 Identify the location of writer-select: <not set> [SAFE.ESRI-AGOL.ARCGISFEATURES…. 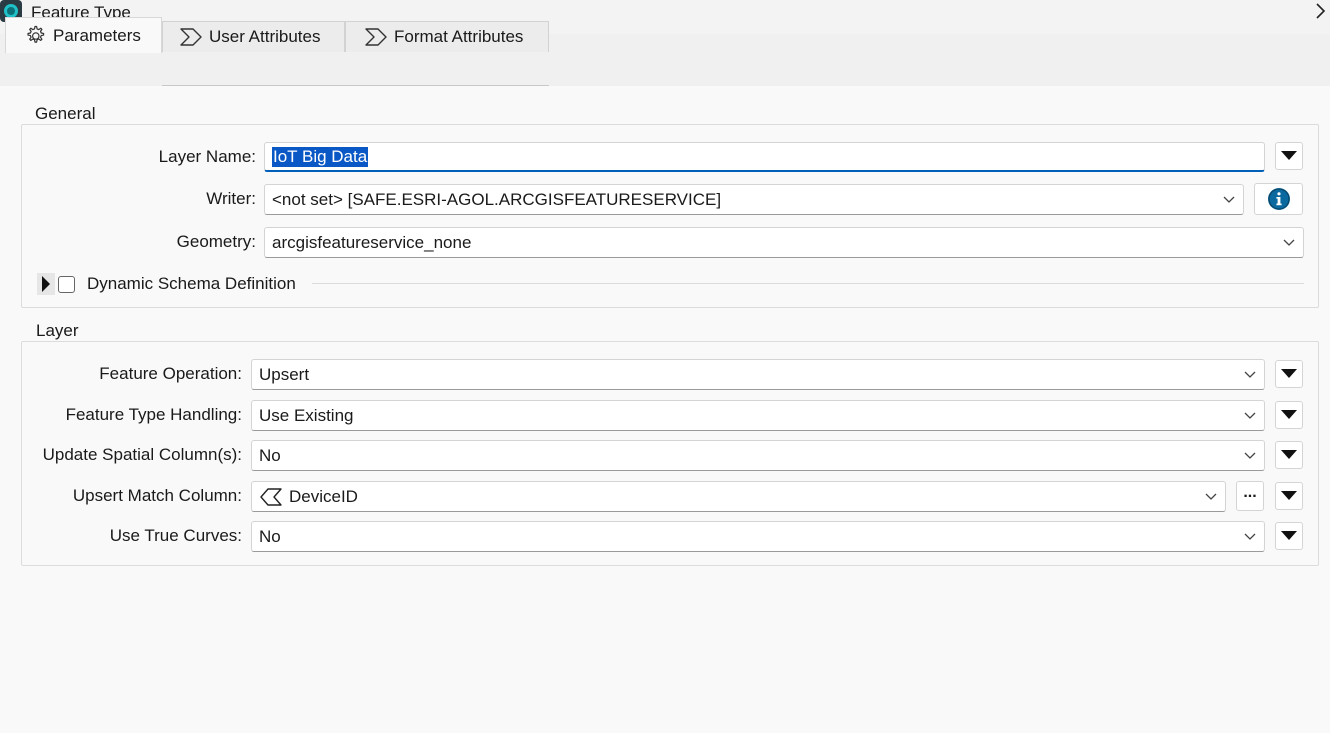
(754, 199).